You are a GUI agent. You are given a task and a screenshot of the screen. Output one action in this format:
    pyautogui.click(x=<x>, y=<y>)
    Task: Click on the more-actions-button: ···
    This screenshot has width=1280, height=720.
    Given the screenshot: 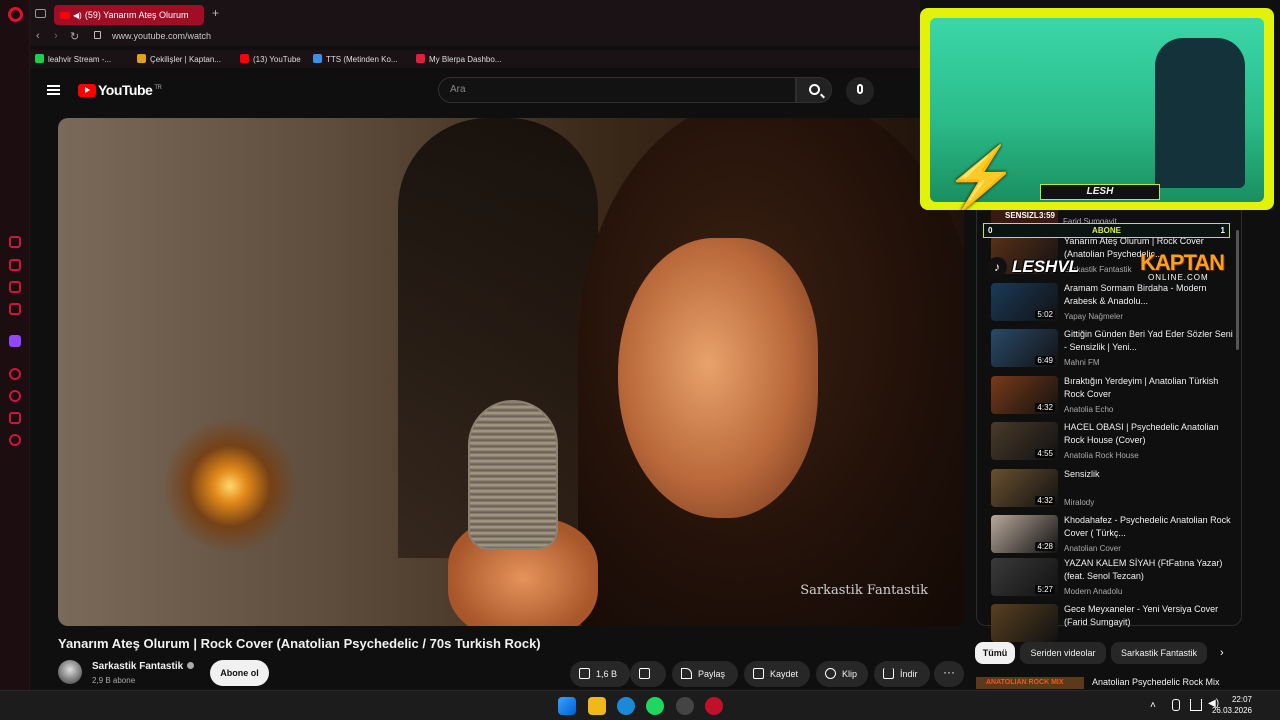 What is the action you would take?
    pyautogui.click(x=949, y=674)
    